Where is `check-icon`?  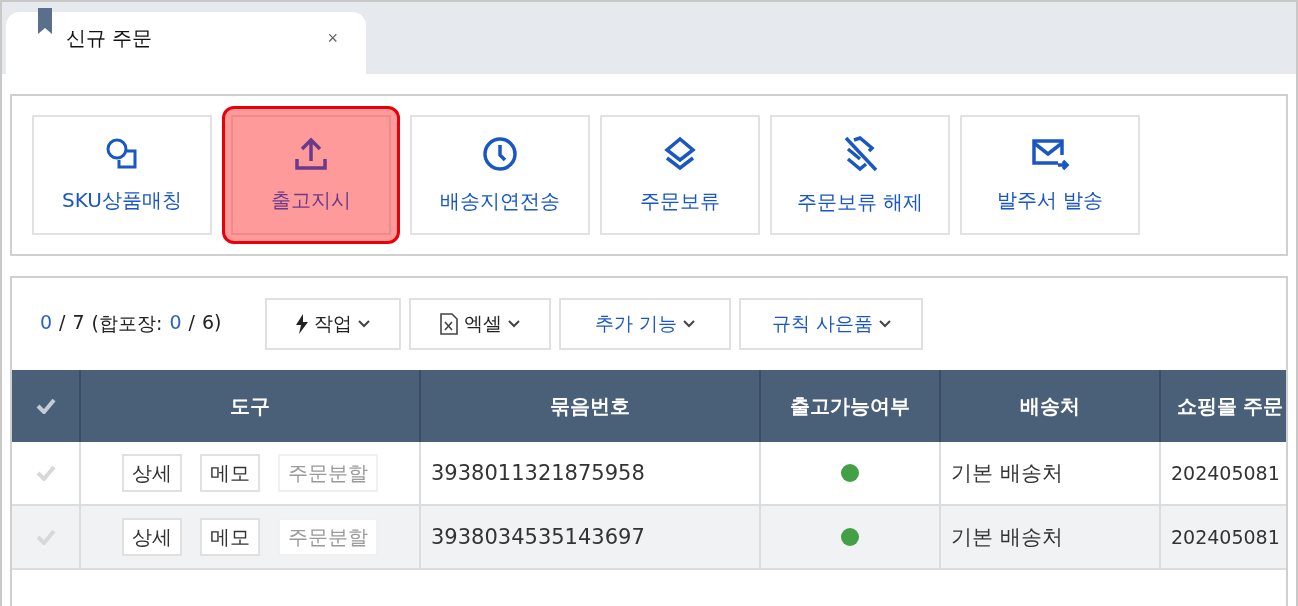 check-icon is located at coordinates (45, 406).